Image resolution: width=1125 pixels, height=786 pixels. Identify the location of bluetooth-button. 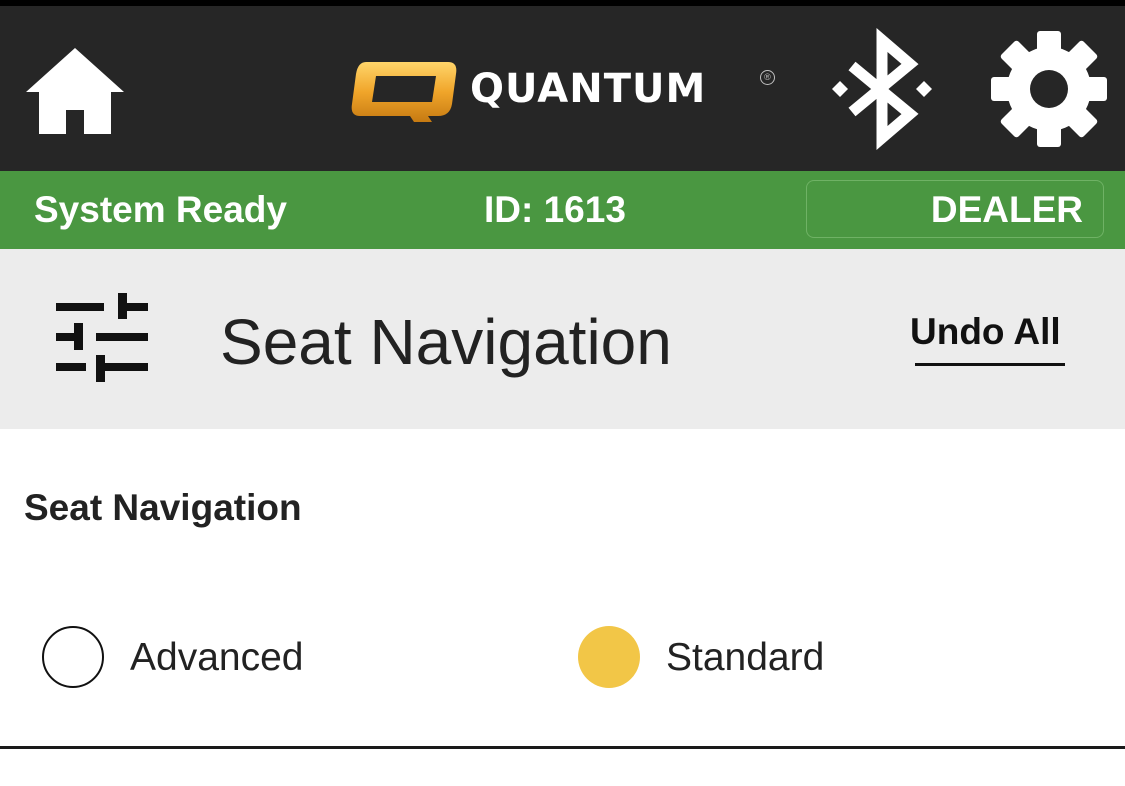
(882, 89).